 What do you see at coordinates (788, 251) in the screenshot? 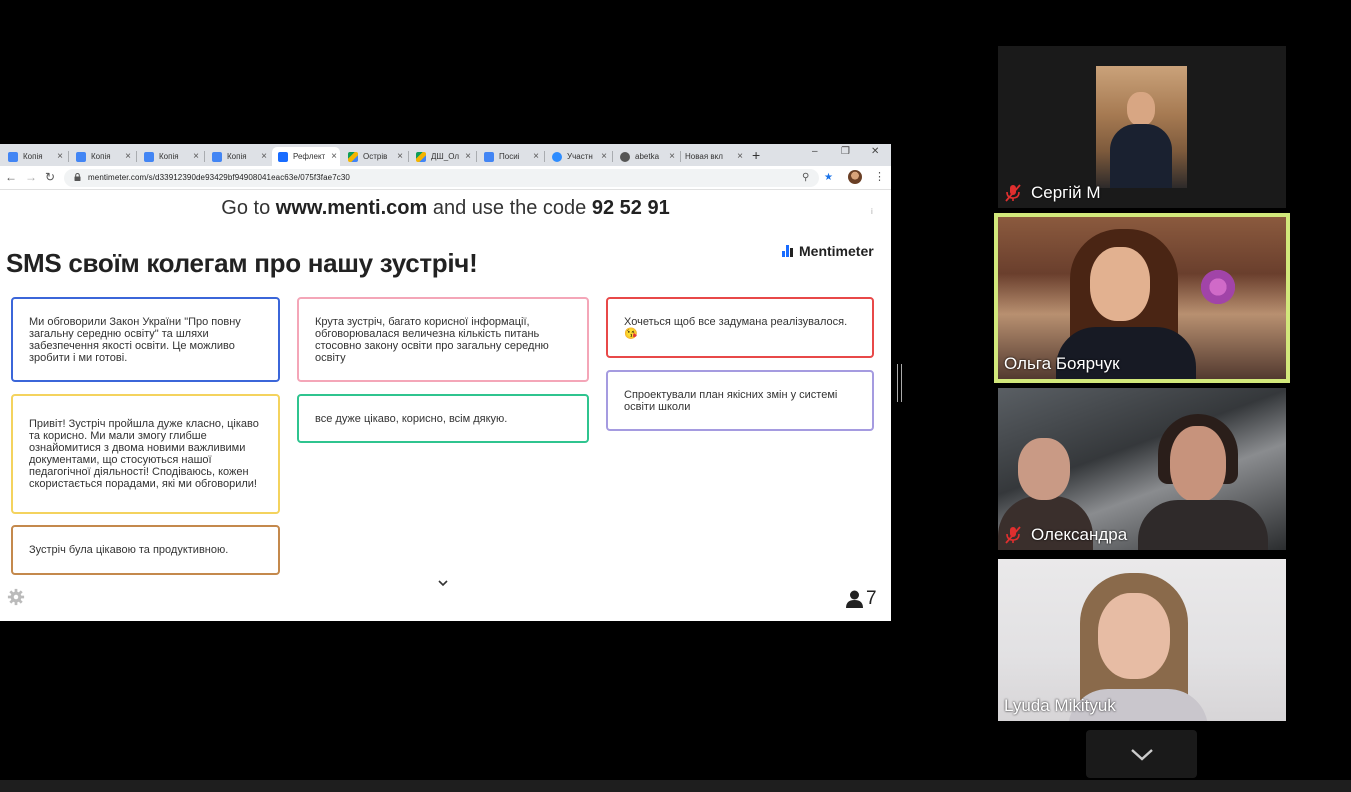
I see `mentimeter-logo-icon` at bounding box center [788, 251].